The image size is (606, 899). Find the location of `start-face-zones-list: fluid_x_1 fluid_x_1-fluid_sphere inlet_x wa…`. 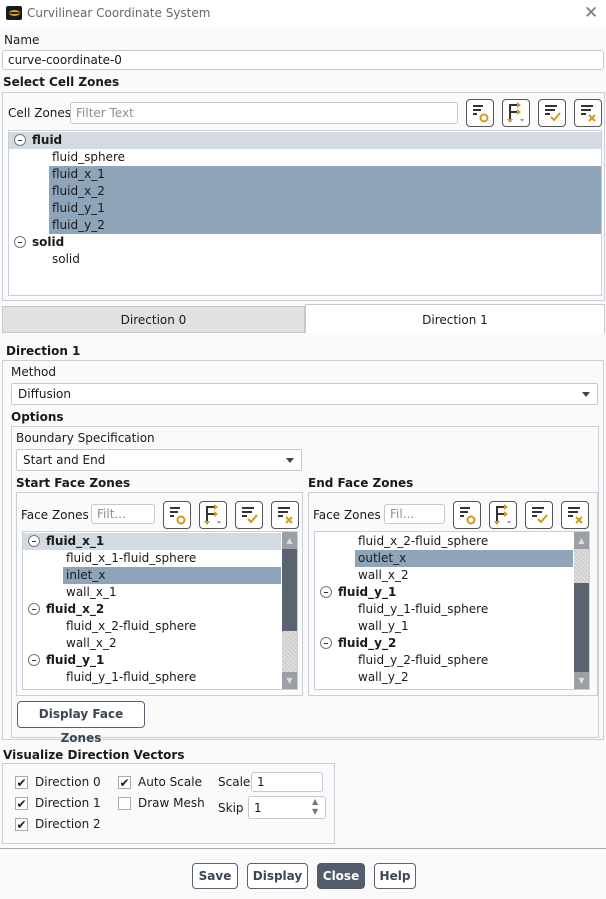

start-face-zones-list: fluid_x_1 fluid_x_1-fluid_sphere inlet_x wa… is located at coordinates (160, 610).